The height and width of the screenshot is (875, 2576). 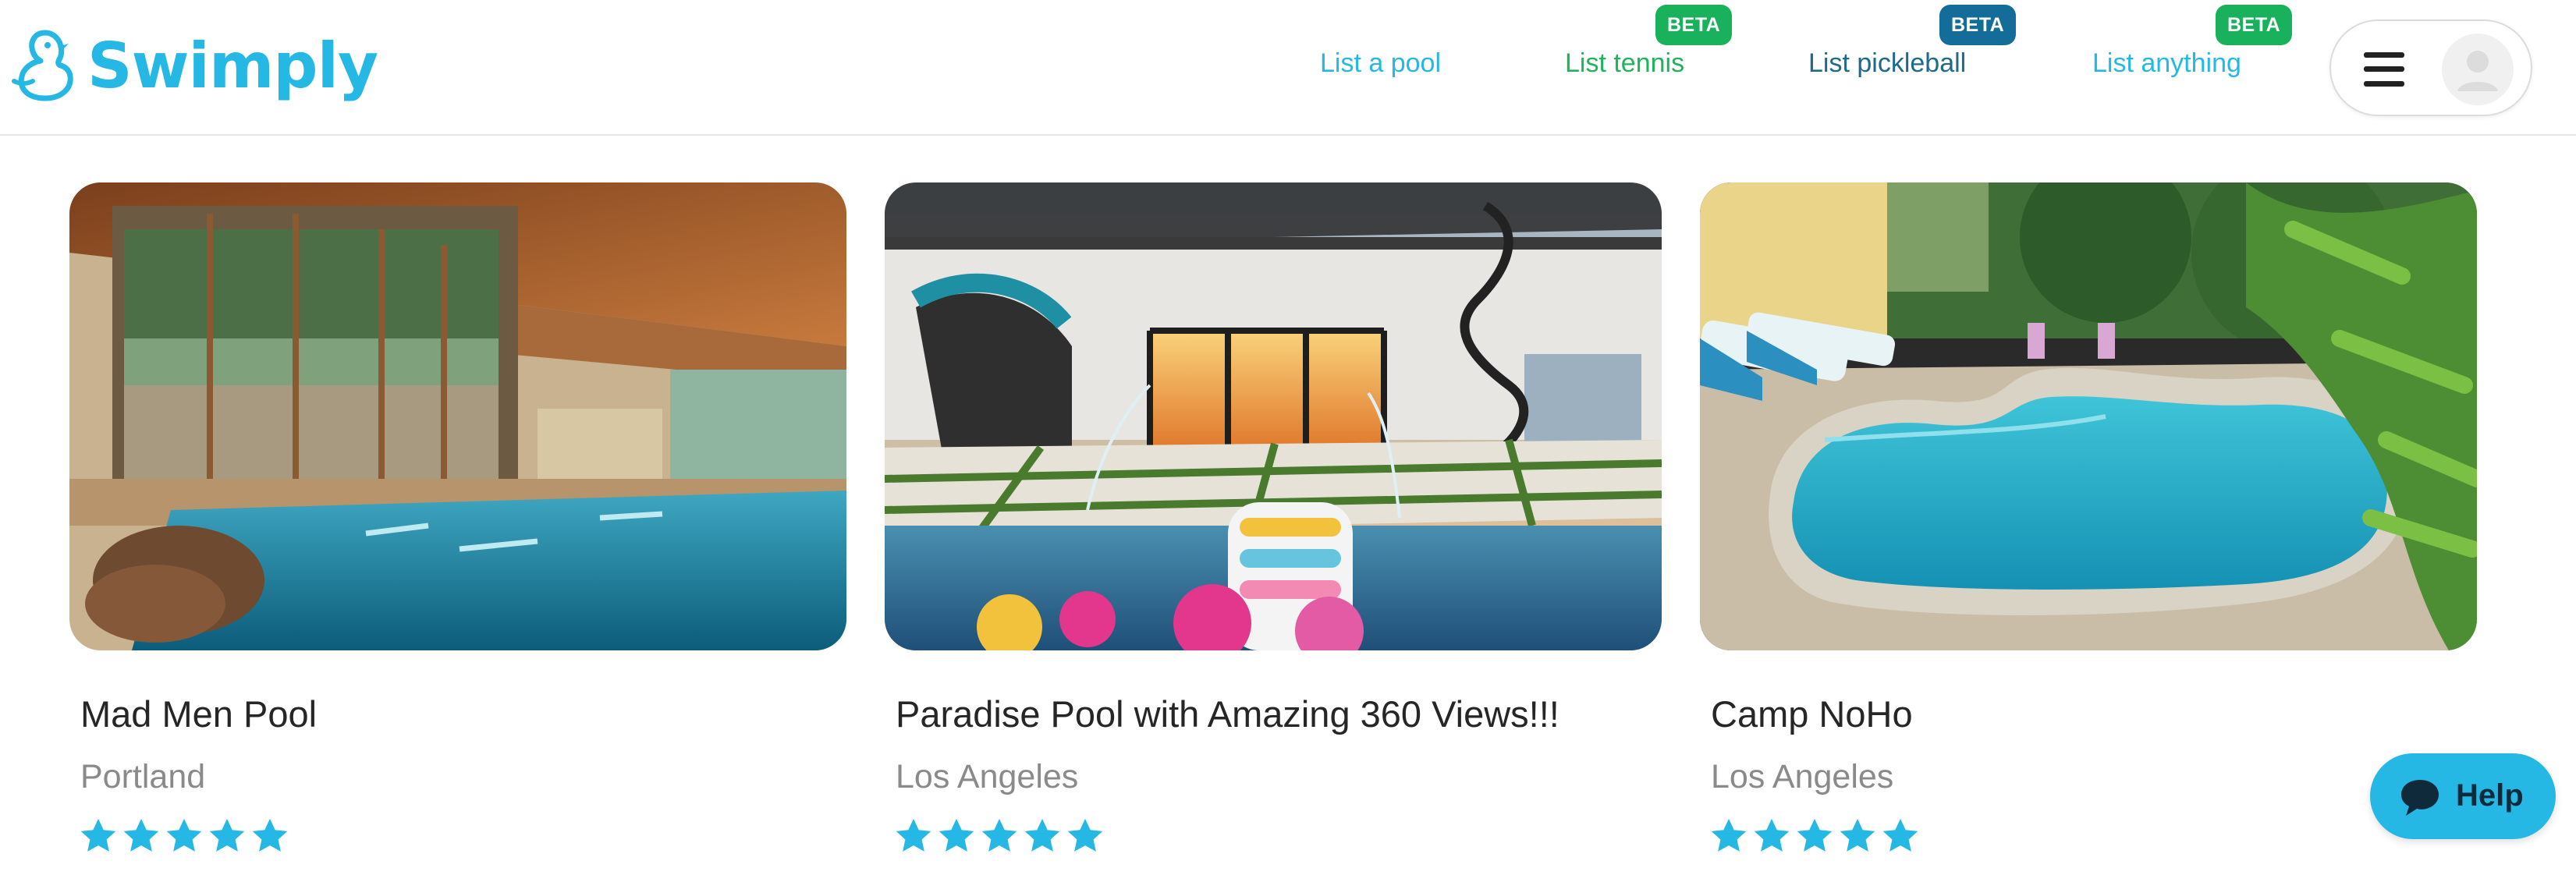 What do you see at coordinates (1978, 25) in the screenshot?
I see `beta-badge-pickleball: BETA` at bounding box center [1978, 25].